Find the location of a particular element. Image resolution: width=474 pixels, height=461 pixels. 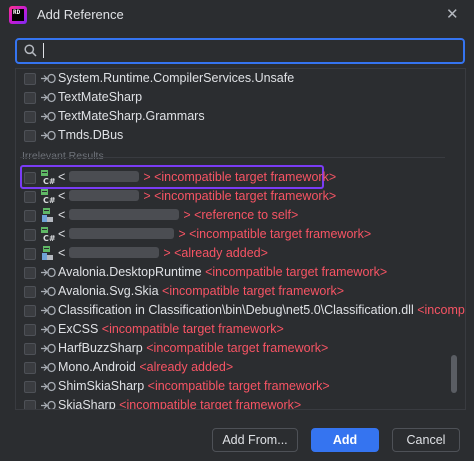

item-name: Tmds.DBus is located at coordinates (91, 135).